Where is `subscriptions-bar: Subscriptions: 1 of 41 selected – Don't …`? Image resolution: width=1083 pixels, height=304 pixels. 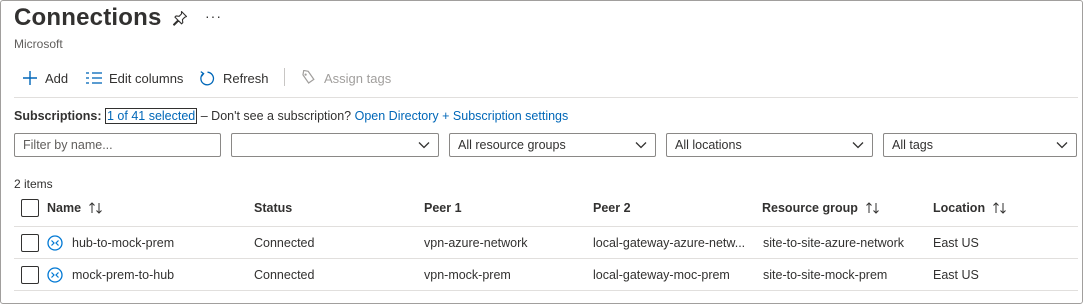 subscriptions-bar: Subscriptions: 1 of 41 selected – Don't … is located at coordinates (291, 116).